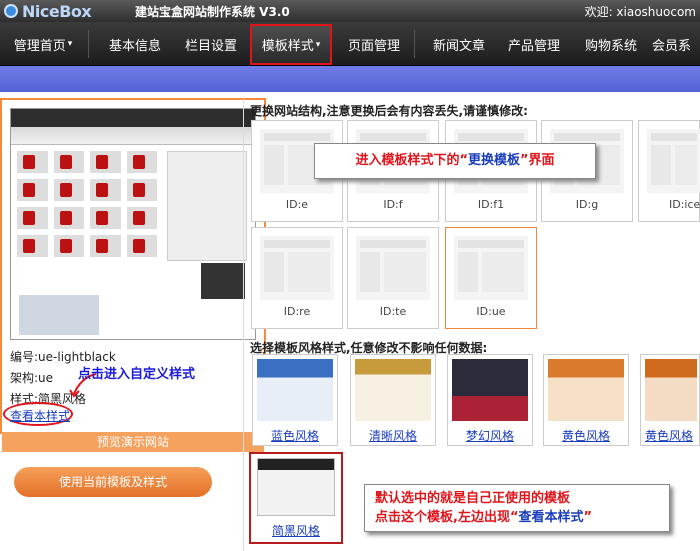 The image size is (700, 551). What do you see at coordinates (534, 44) in the screenshot?
I see `nav-item-products: 产品管理` at bounding box center [534, 44].